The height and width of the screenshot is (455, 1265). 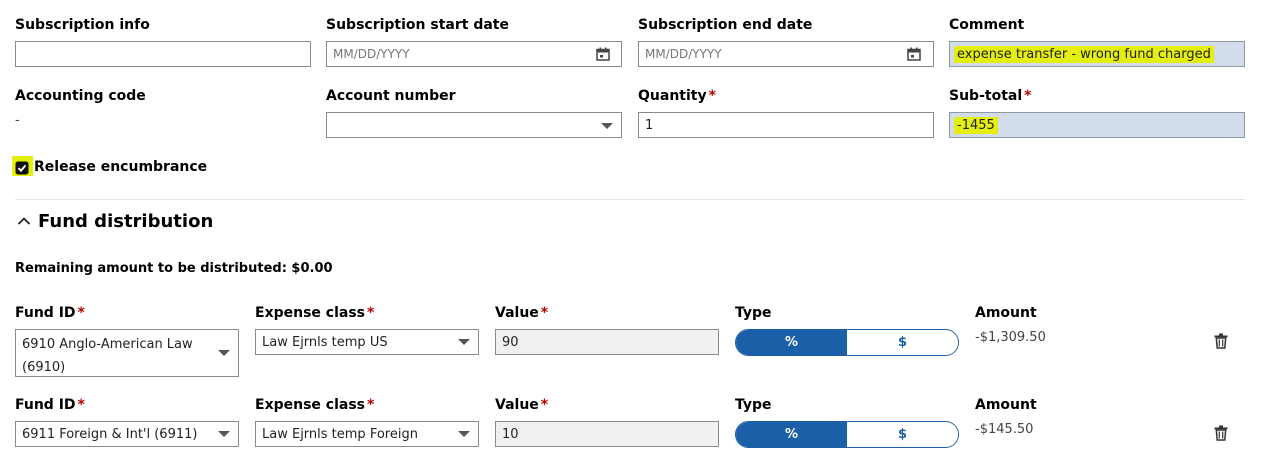 I want to click on subtotal-label: Sub-total *, so click(x=990, y=96).